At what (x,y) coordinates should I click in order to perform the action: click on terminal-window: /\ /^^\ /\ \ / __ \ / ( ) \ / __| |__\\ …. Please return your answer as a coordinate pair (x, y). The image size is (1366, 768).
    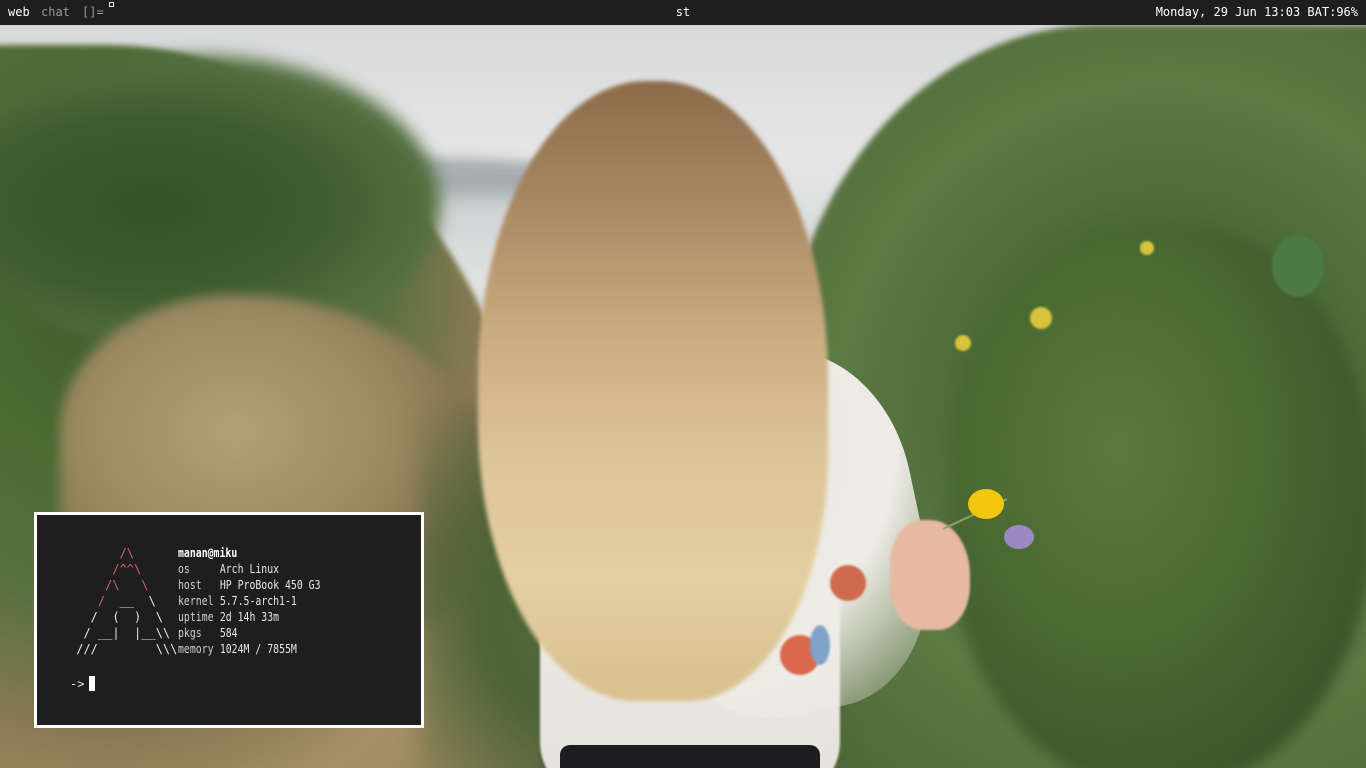
    Looking at the image, I should click on (229, 620).